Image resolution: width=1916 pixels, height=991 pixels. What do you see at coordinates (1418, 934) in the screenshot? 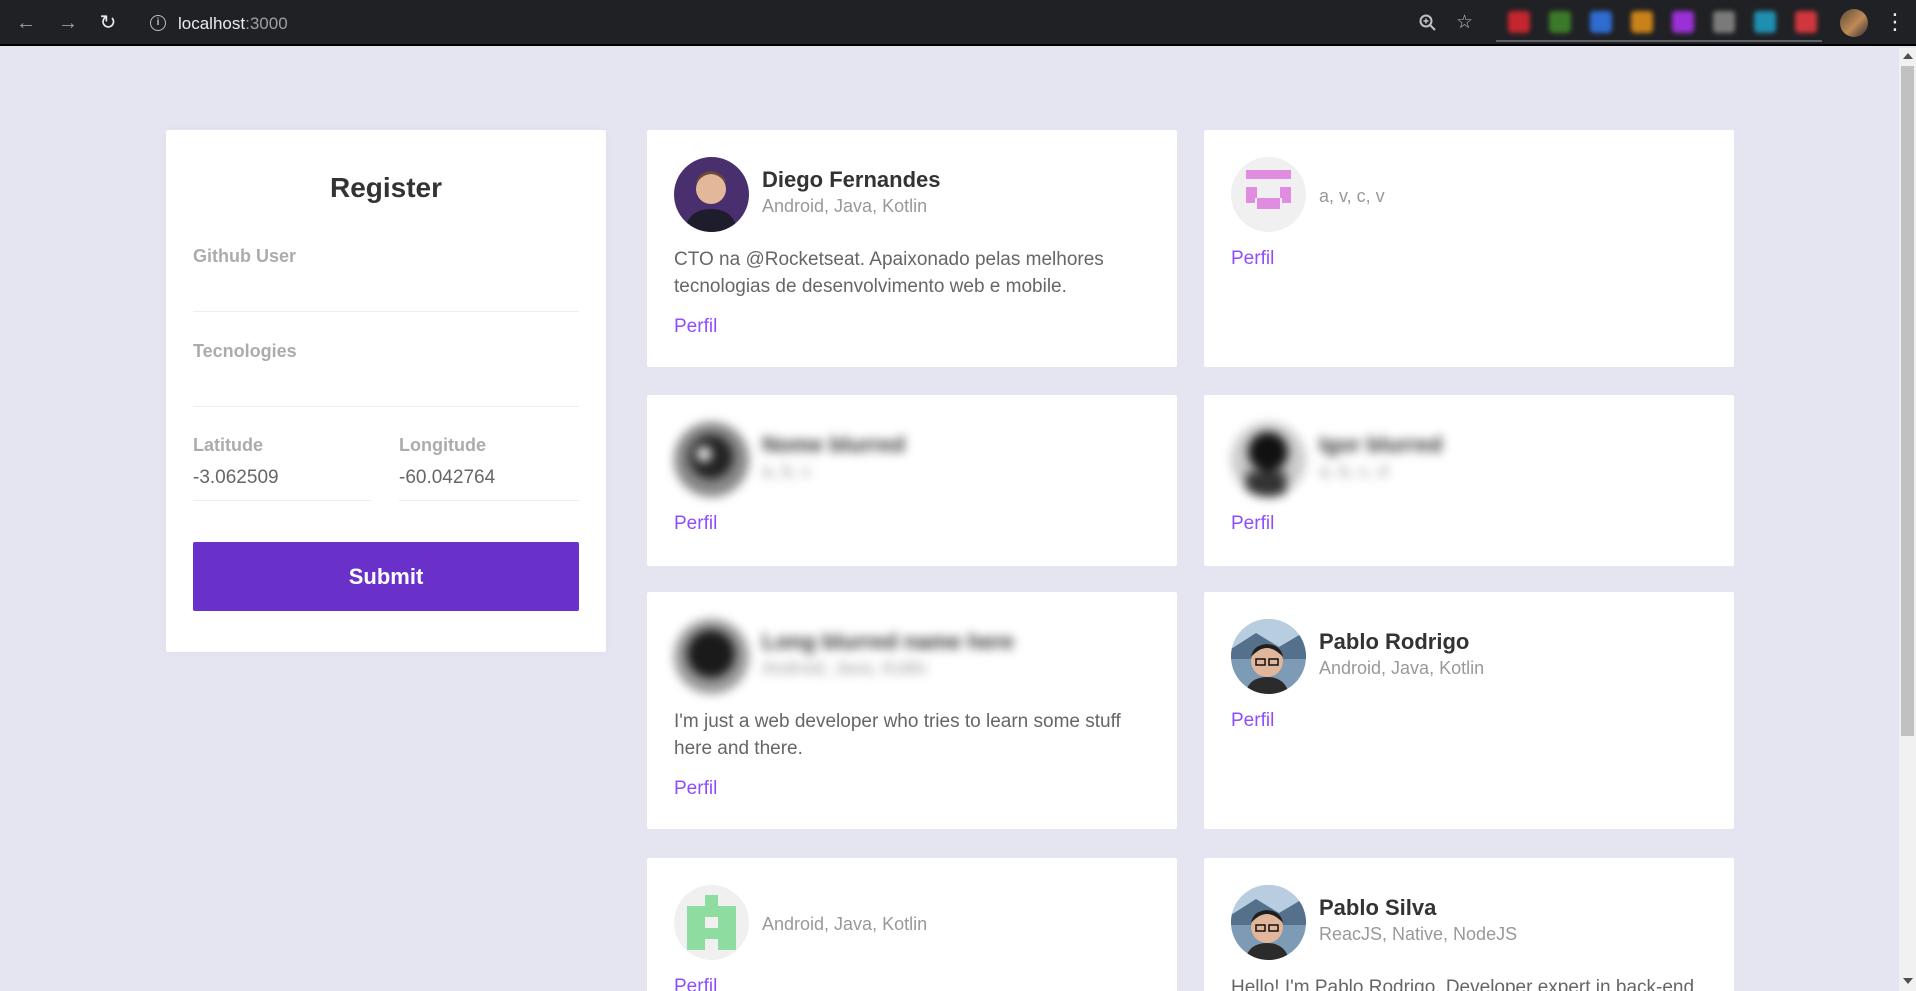
I see `dev-techs: ReacJS, Native, NodeJS` at bounding box center [1418, 934].